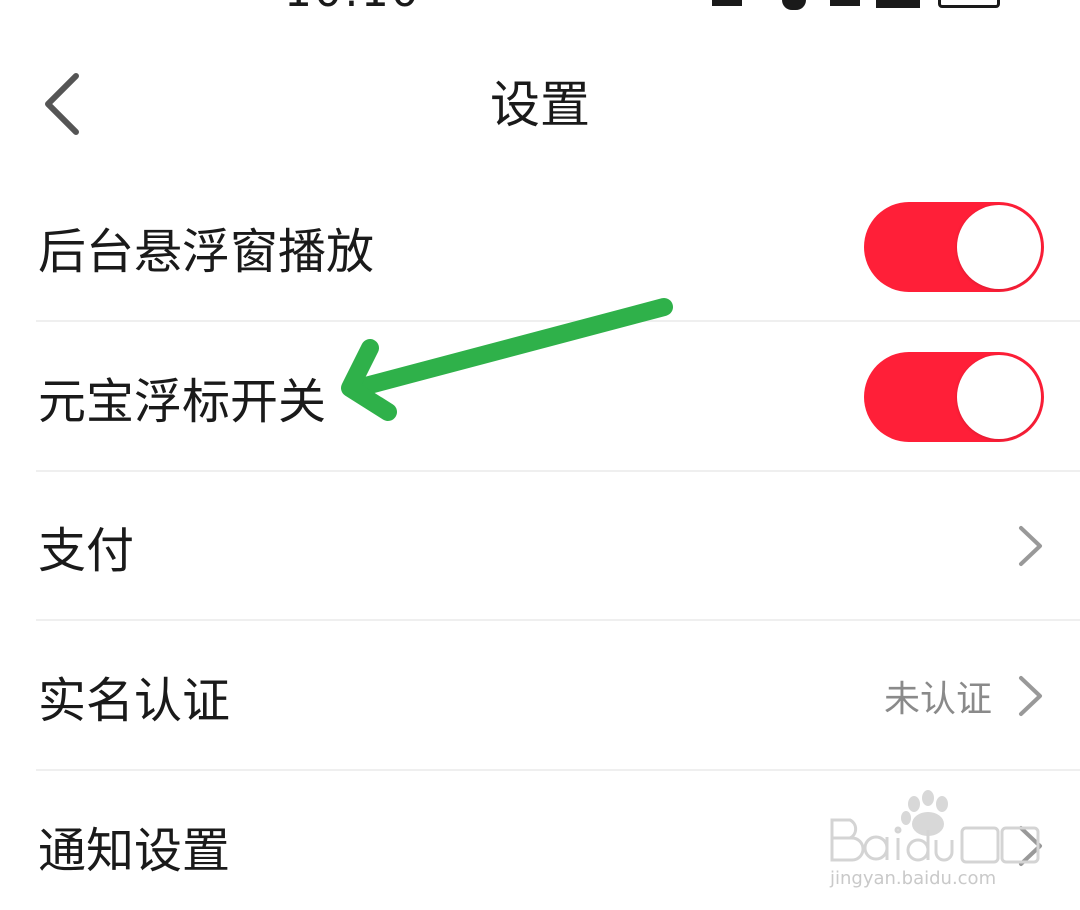 The width and height of the screenshot is (1080, 910). I want to click on setting-label: 元宝浮标开关, so click(182, 402).